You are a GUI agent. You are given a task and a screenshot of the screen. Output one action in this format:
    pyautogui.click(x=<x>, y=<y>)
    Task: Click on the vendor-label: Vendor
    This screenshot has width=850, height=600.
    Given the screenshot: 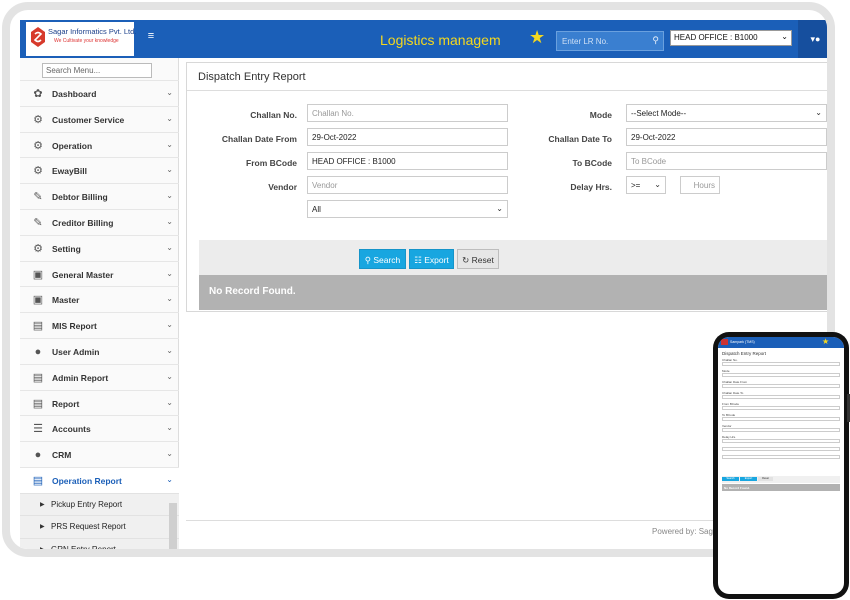 What is the action you would take?
    pyautogui.click(x=282, y=187)
    